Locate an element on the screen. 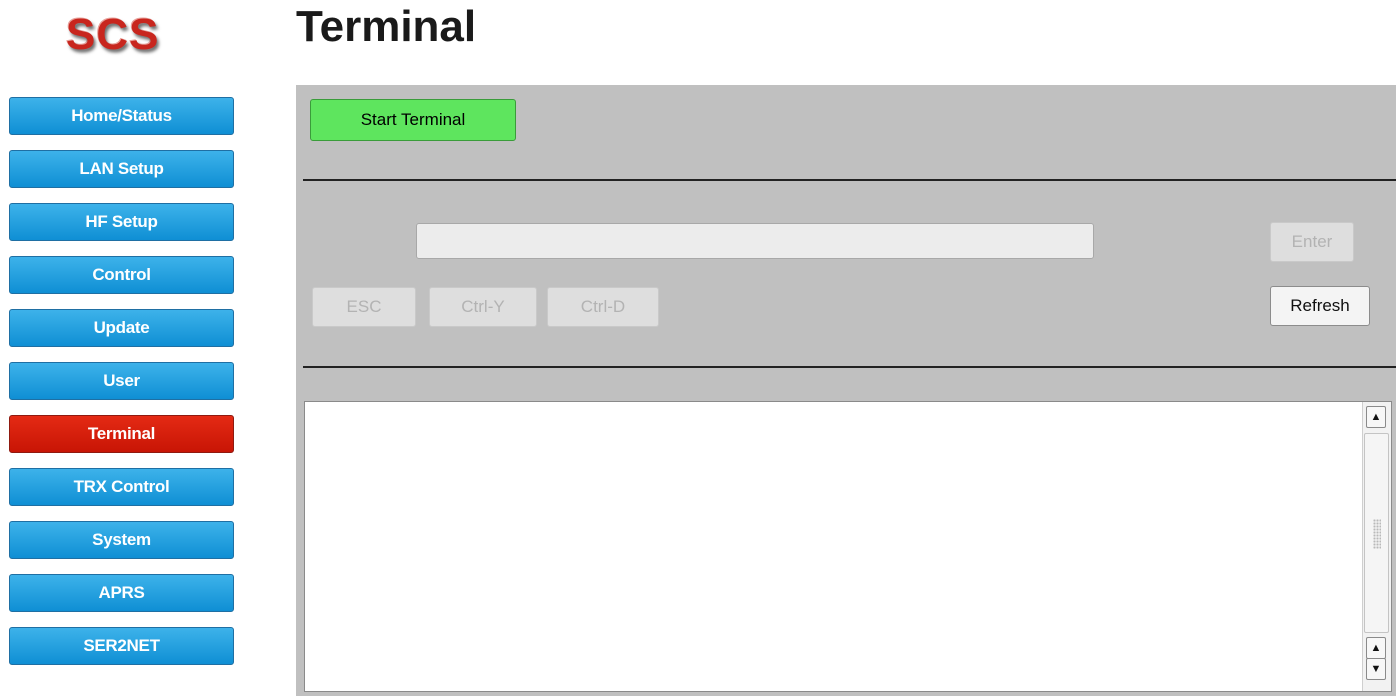  ctrl-d-button: Ctrl-D is located at coordinates (603, 307).